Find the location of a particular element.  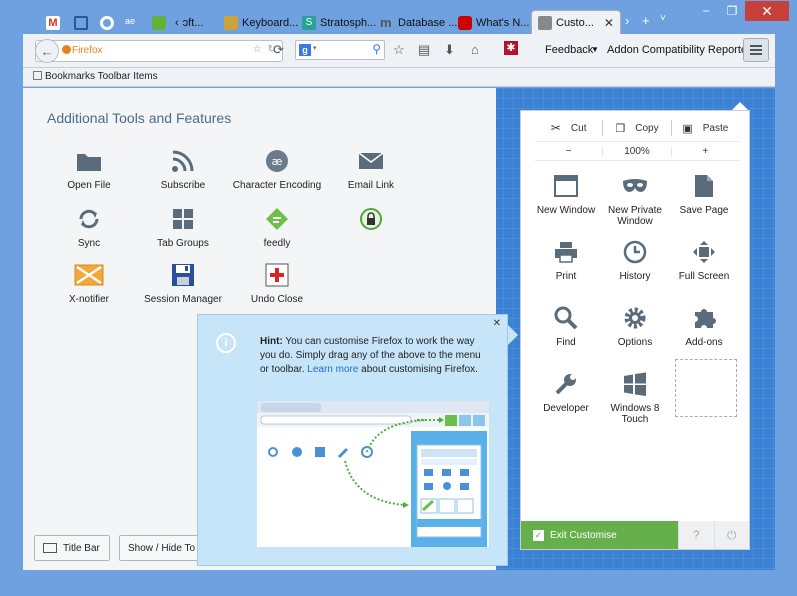

close-hint-icon: ✕ is located at coordinates (497, 323).